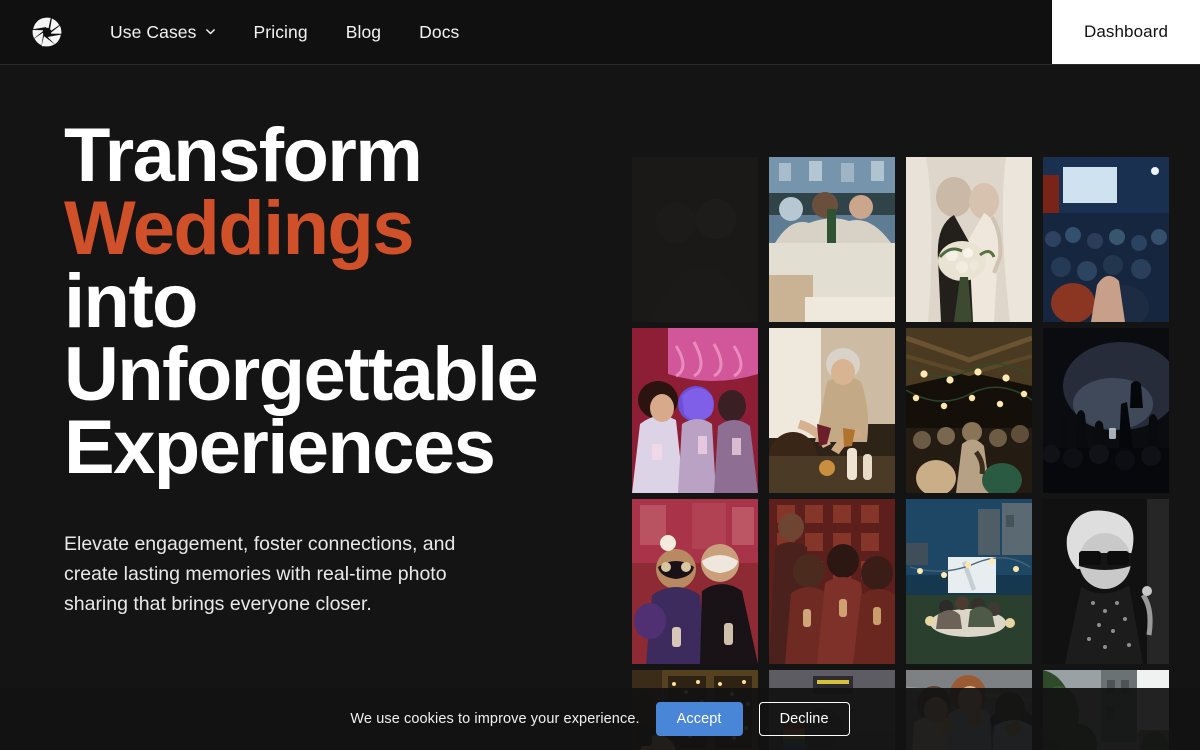  I want to click on nav-link-pricing: Pricing, so click(281, 32).